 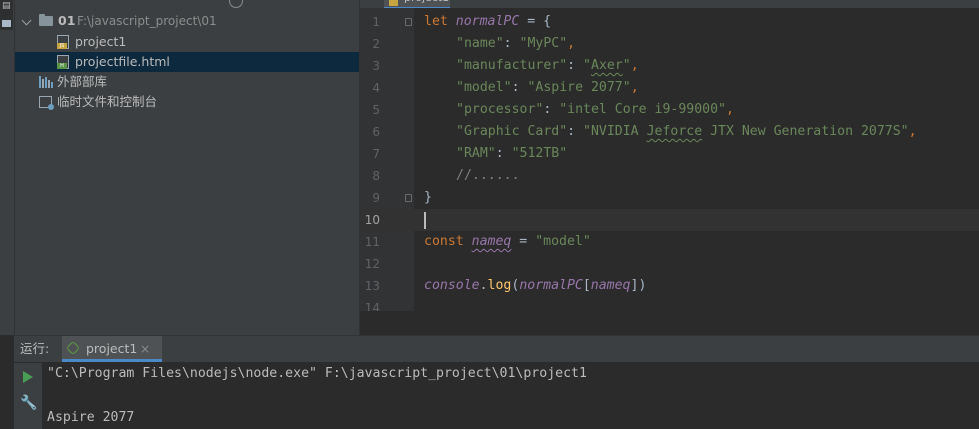 What do you see at coordinates (547, 87) in the screenshot?
I see `code-line-4: "model": "Aspire 2077",` at bounding box center [547, 87].